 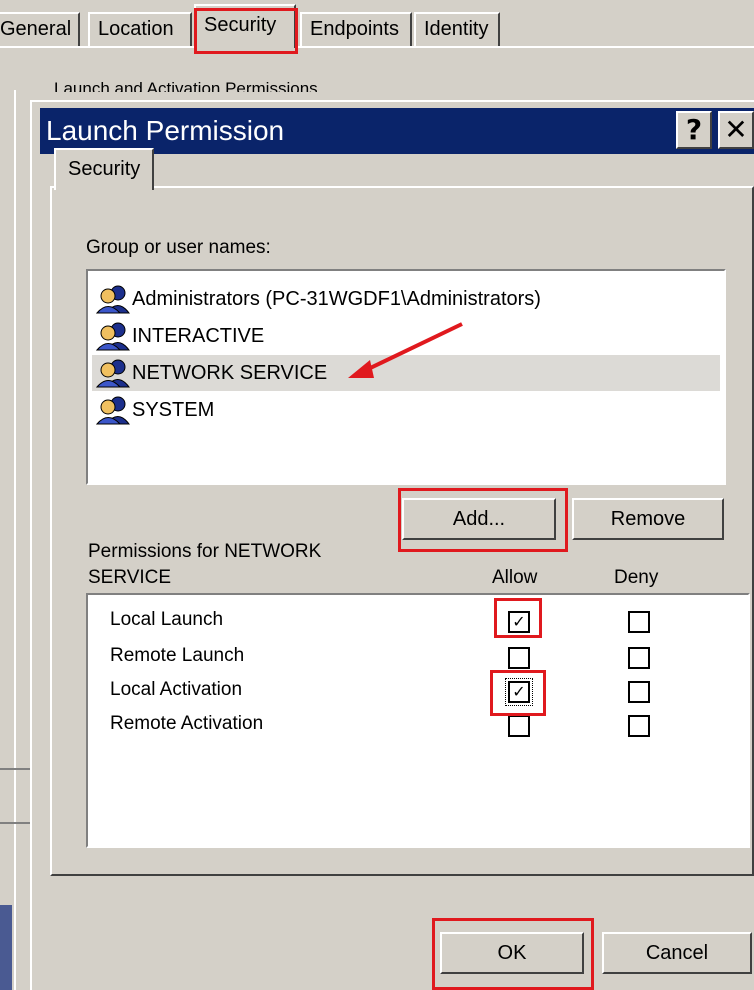 What do you see at coordinates (418, 725) in the screenshot?
I see `permission-row: Remote Activation` at bounding box center [418, 725].